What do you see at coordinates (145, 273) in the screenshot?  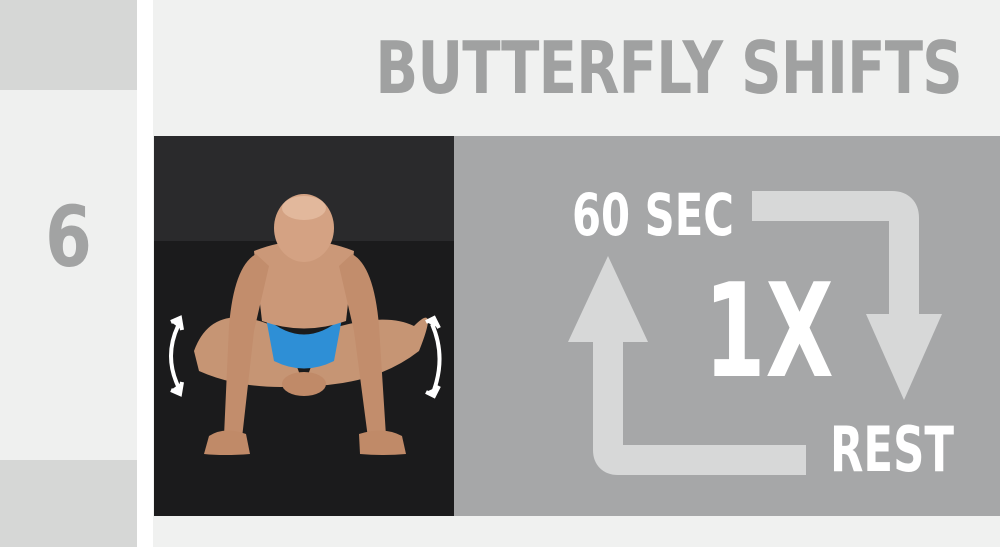 I see `divider` at bounding box center [145, 273].